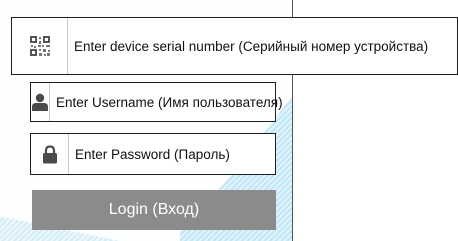 The height and width of the screenshot is (241, 458). I want to click on username-field: Enter Username (Имя пользователя), so click(156, 102).